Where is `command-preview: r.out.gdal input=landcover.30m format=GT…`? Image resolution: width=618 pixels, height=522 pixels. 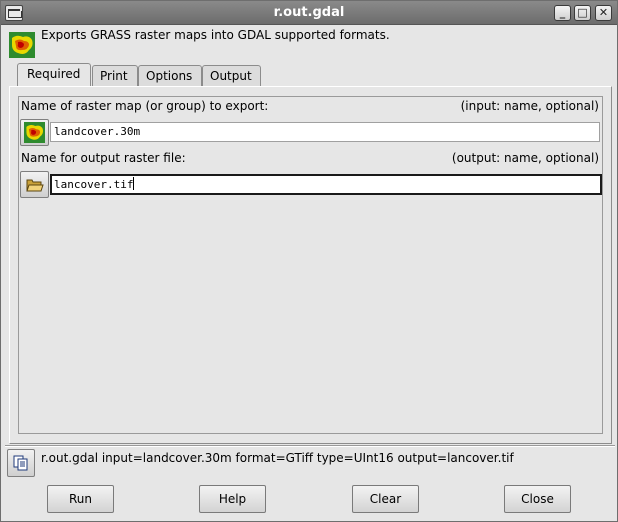 command-preview: r.out.gdal input=landcover.30m format=GT… is located at coordinates (277, 458).